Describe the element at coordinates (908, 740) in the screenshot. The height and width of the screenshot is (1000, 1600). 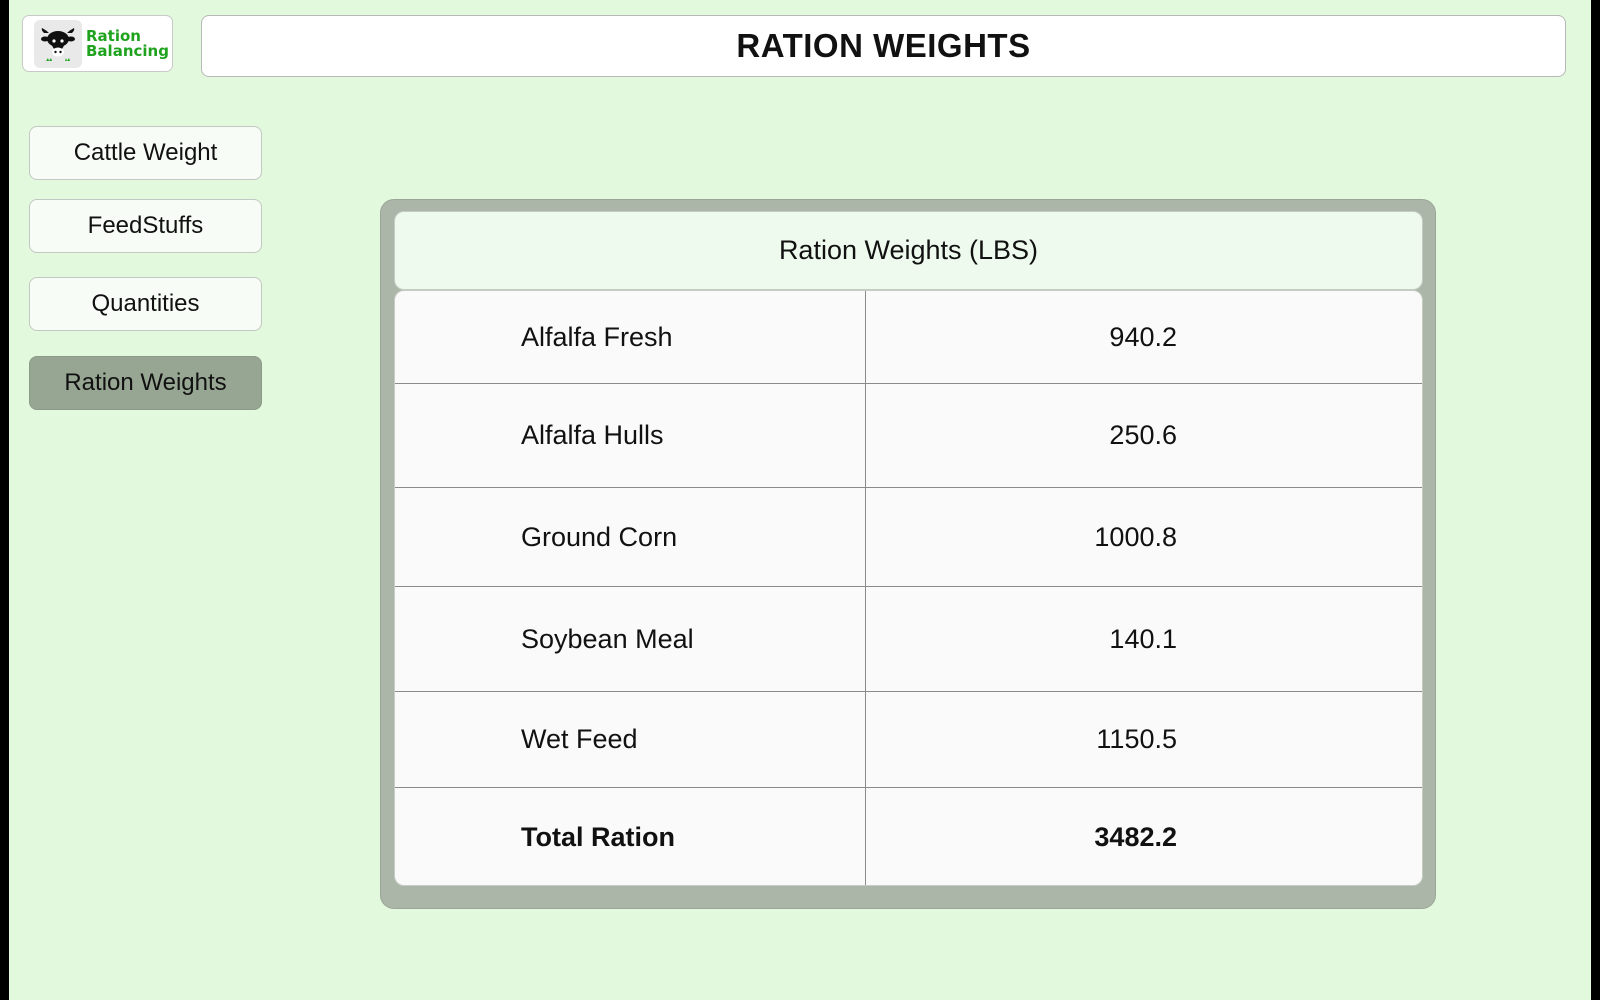
I see `table-row: Wet Feed 1150.5` at that location.